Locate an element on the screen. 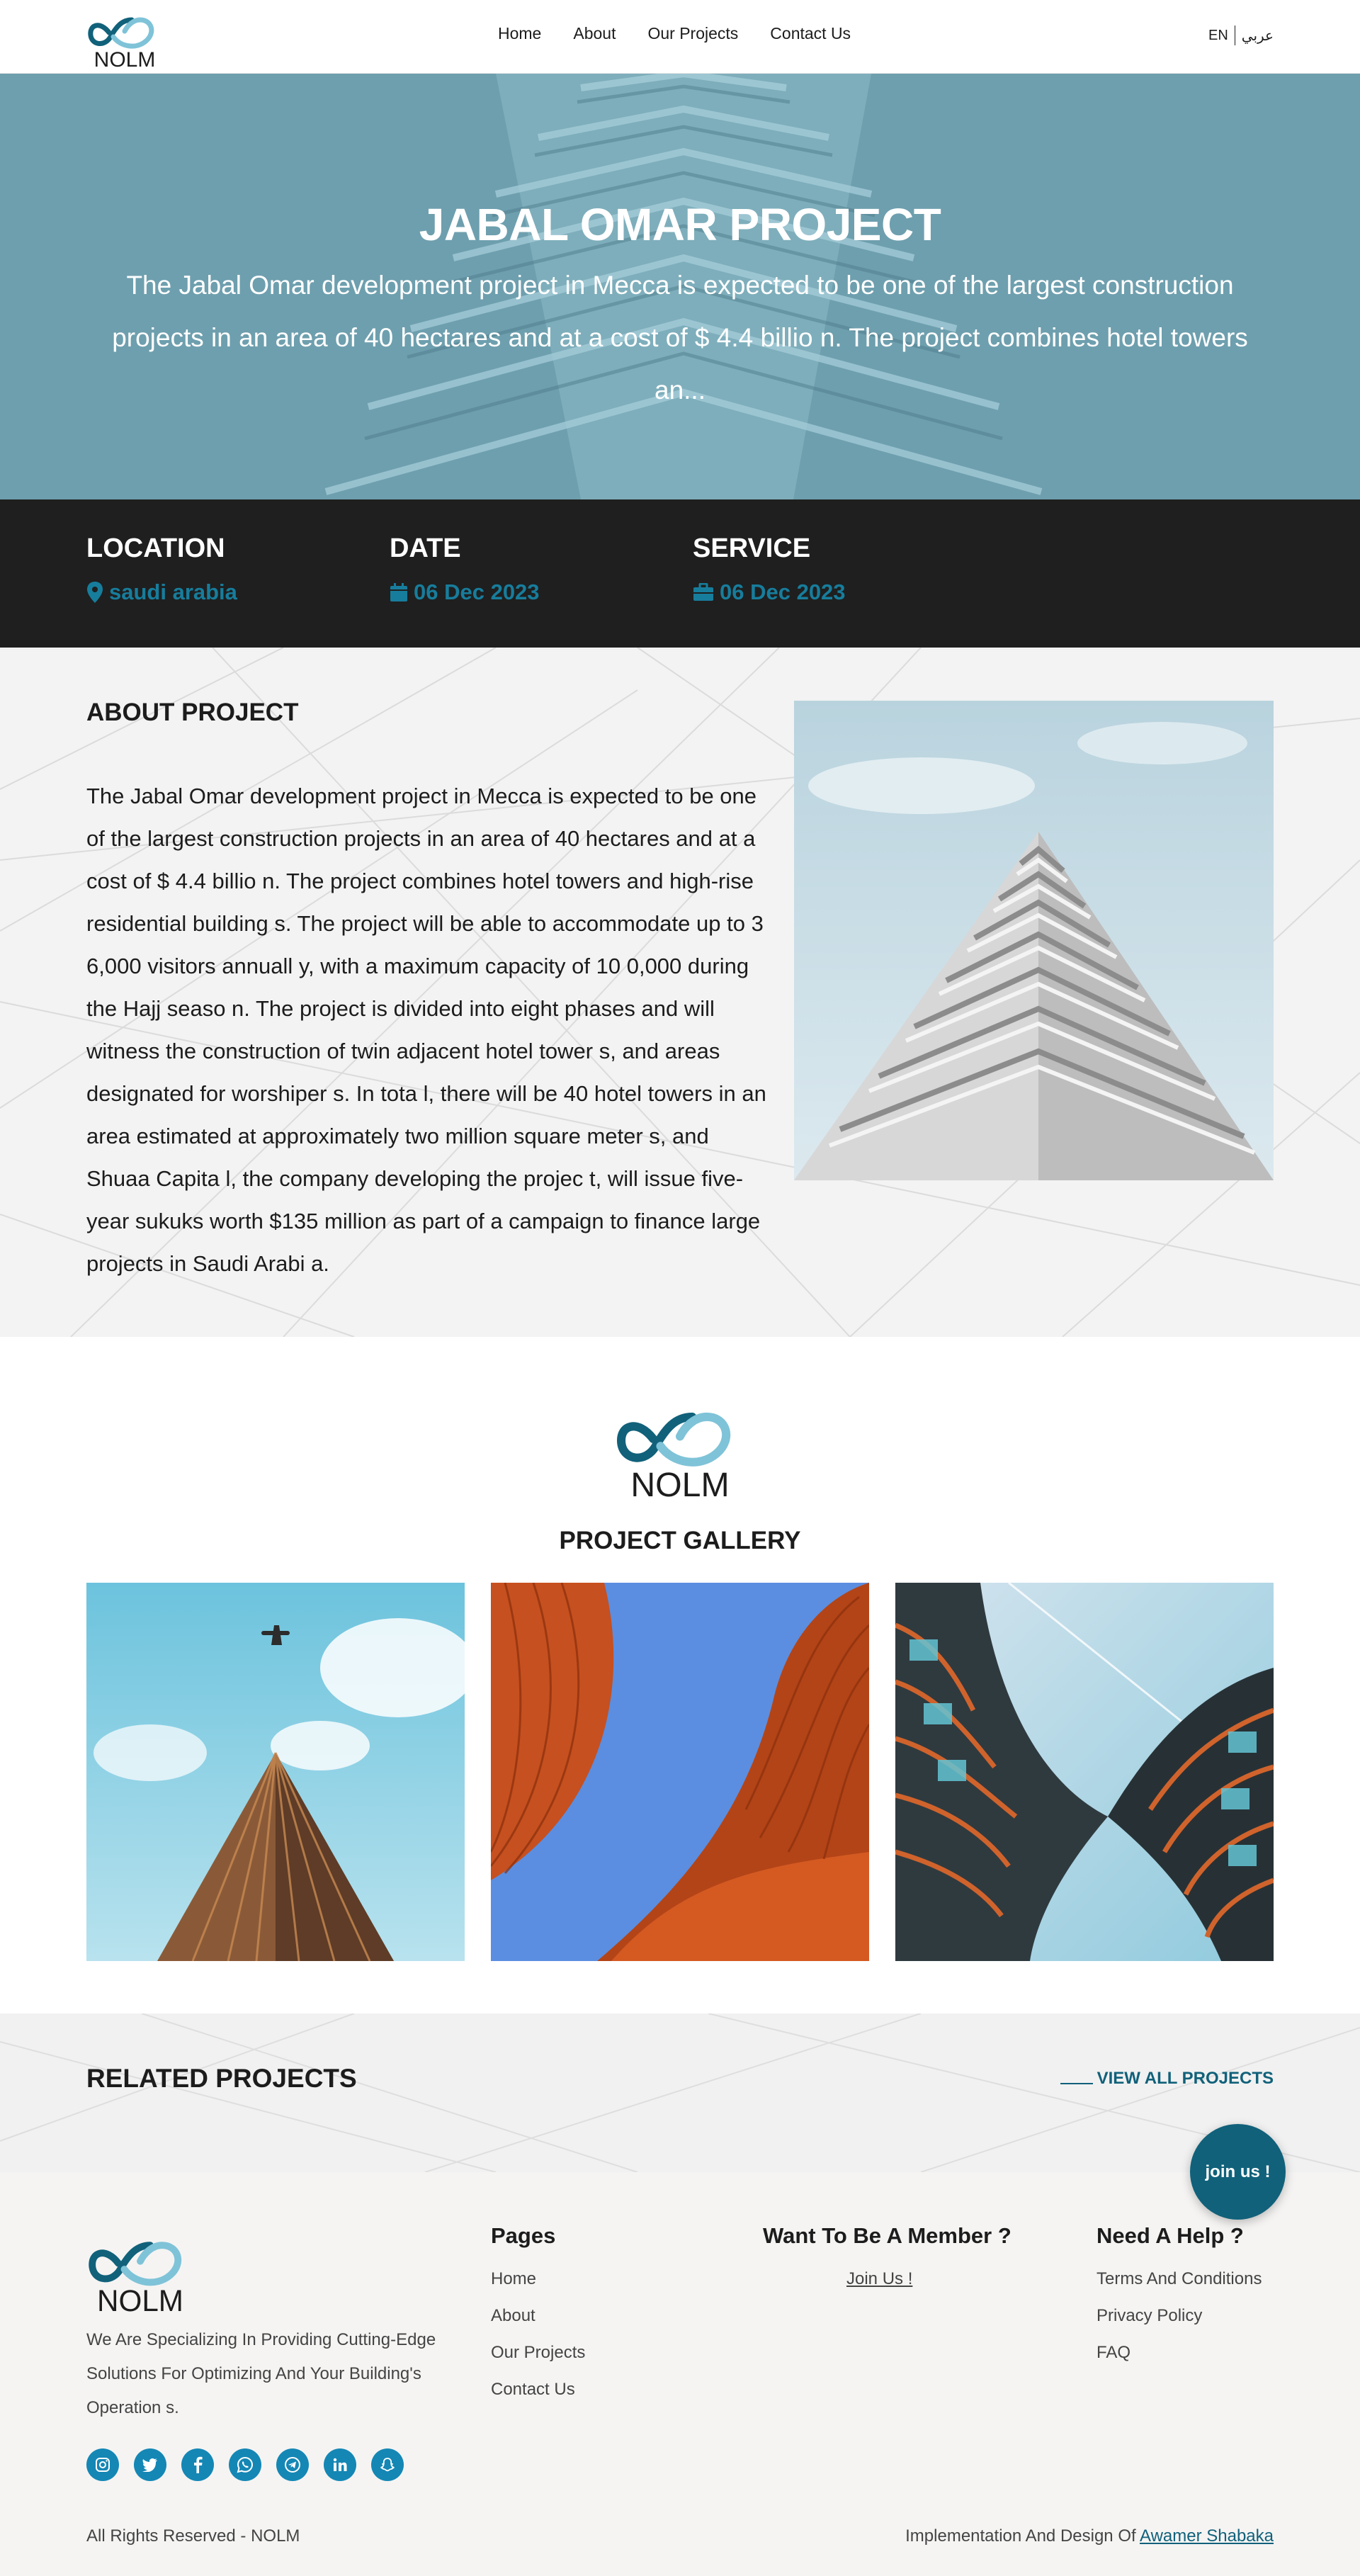 This screenshot has height=2576, width=1360. footer-link-home: Home is located at coordinates (538, 2287).